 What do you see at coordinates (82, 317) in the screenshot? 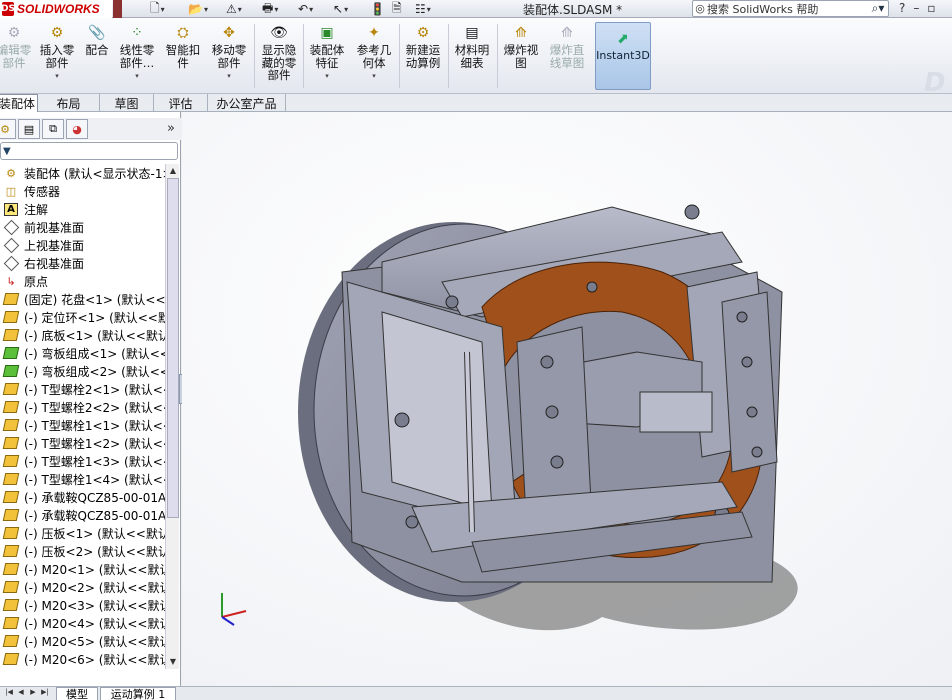
I see `tree-item: (-) 定位环<1> (默认<<默` at bounding box center [82, 317].